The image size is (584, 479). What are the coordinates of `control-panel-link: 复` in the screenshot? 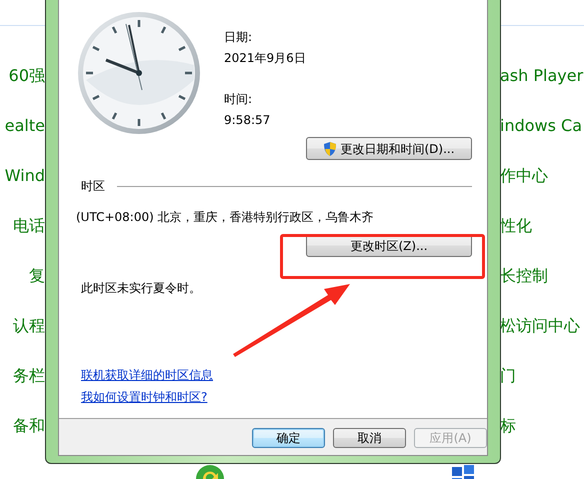 It's located at (37, 275).